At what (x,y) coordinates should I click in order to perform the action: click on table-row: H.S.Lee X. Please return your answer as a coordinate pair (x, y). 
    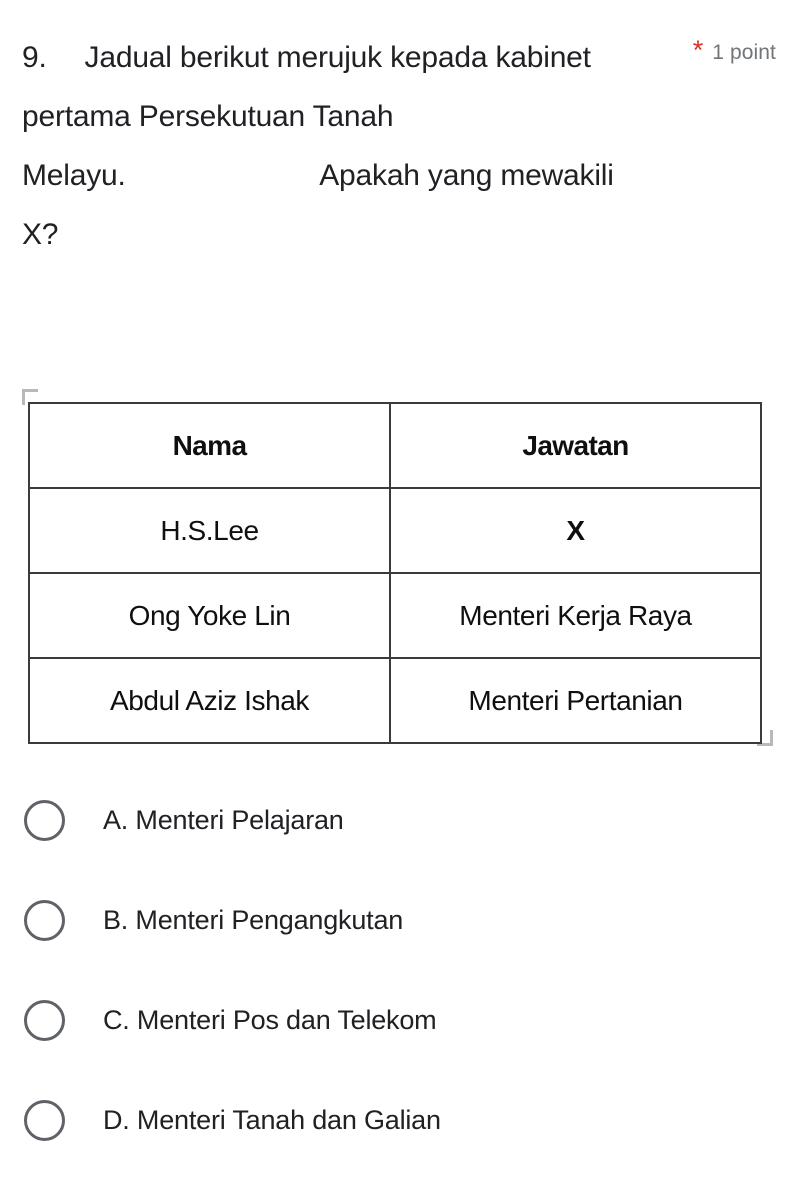
    Looking at the image, I should click on (395, 530).